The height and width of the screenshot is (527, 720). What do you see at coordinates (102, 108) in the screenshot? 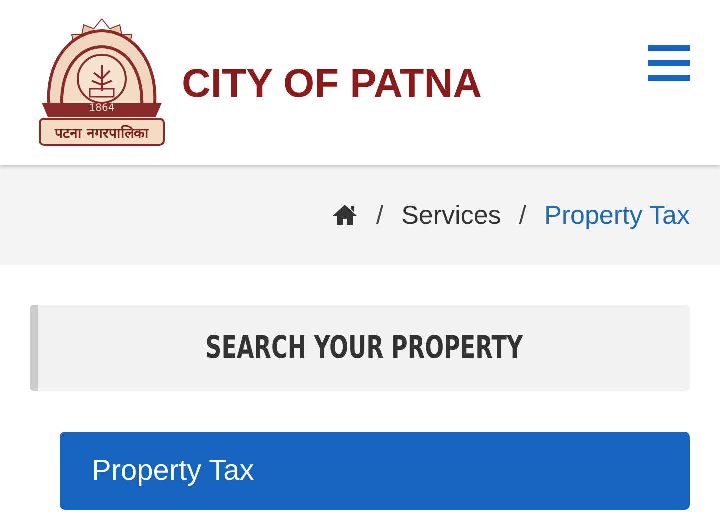
I see `logo-year-label: 1864` at bounding box center [102, 108].